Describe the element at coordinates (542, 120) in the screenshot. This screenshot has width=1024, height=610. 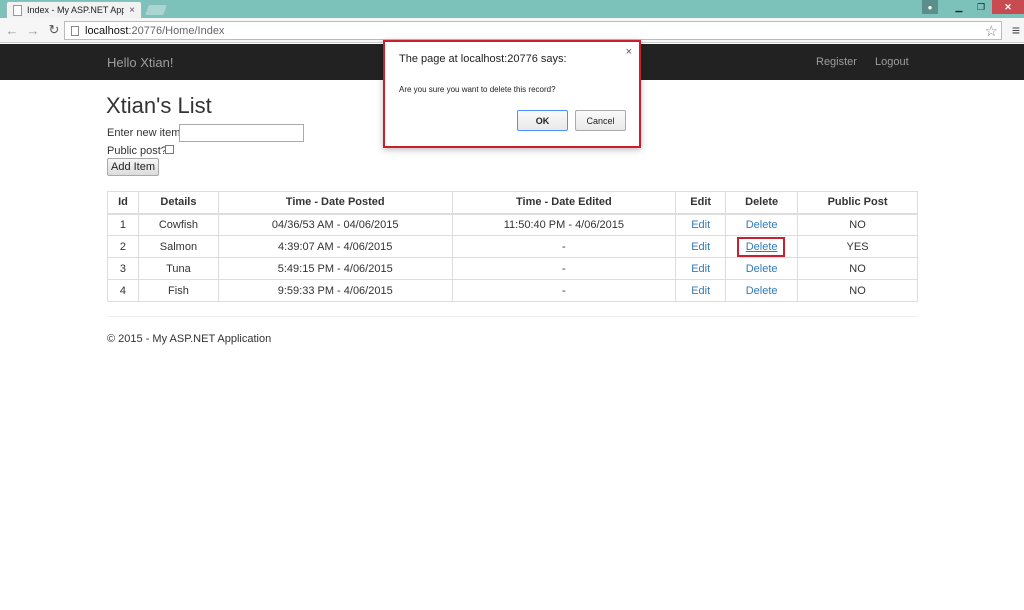
I see `dialog-ok-button: OK` at that location.